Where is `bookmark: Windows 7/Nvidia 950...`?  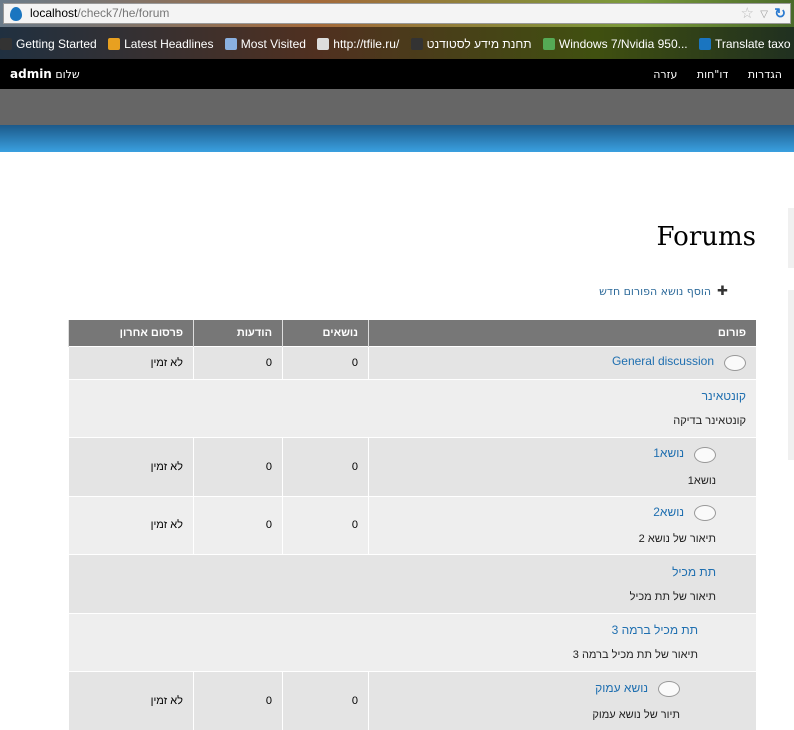 bookmark: Windows 7/Nvidia 950... is located at coordinates (615, 44).